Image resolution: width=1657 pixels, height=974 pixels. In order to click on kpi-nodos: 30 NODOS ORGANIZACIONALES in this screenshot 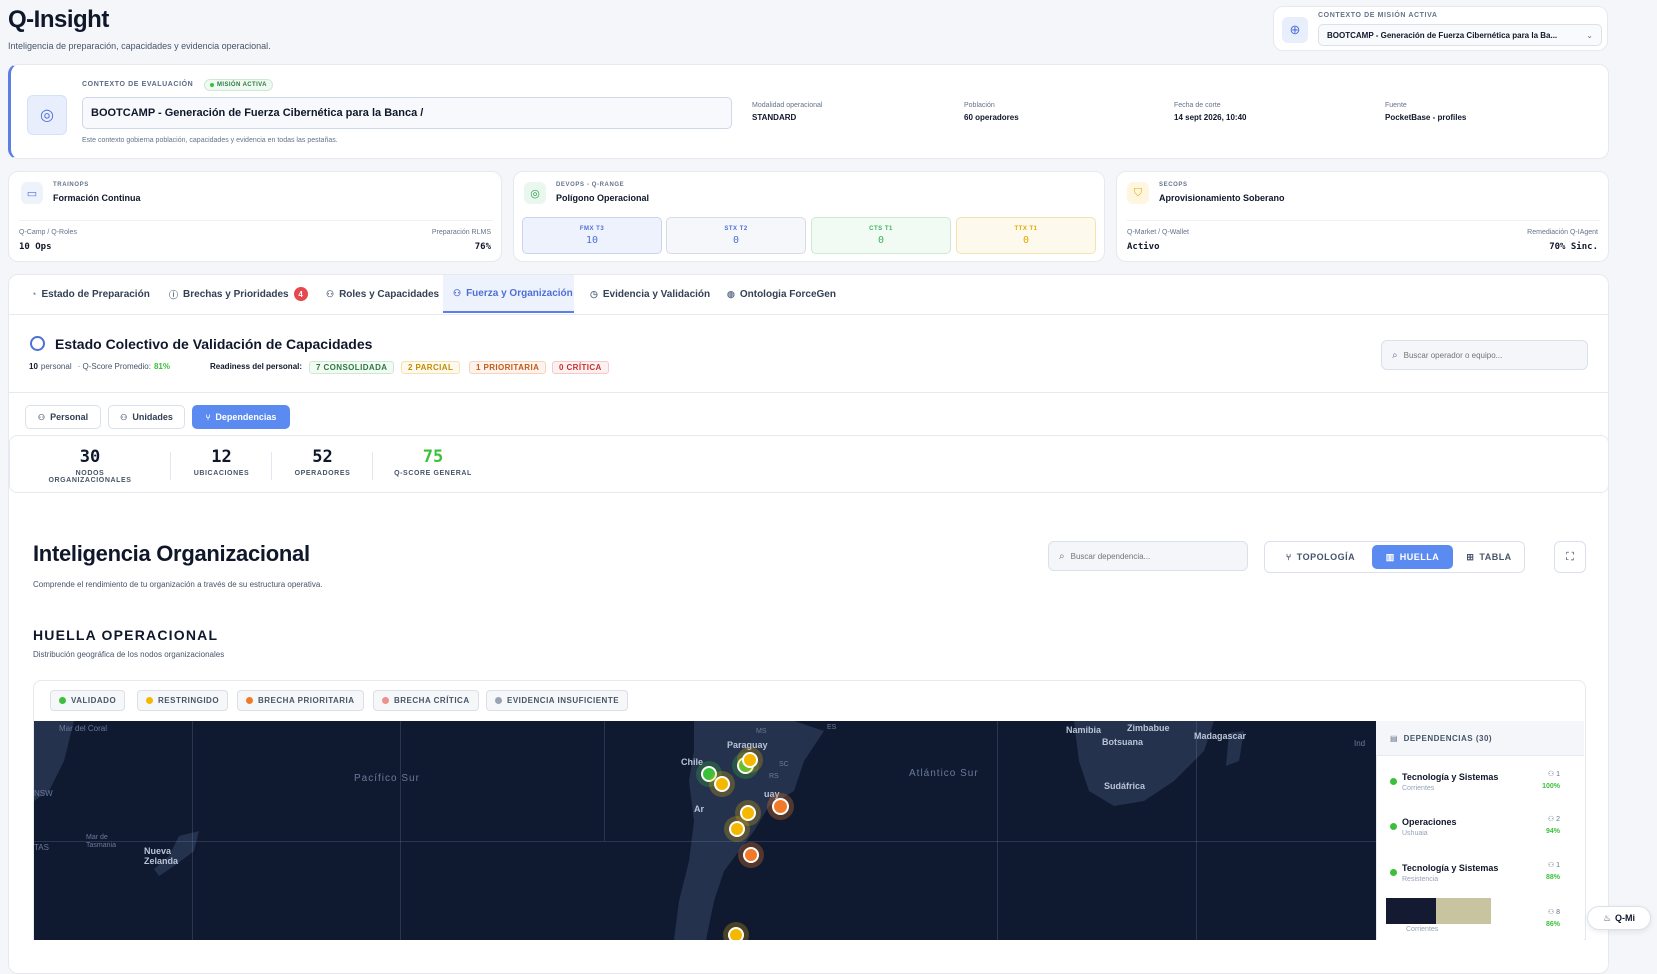, I will do `click(90, 465)`.